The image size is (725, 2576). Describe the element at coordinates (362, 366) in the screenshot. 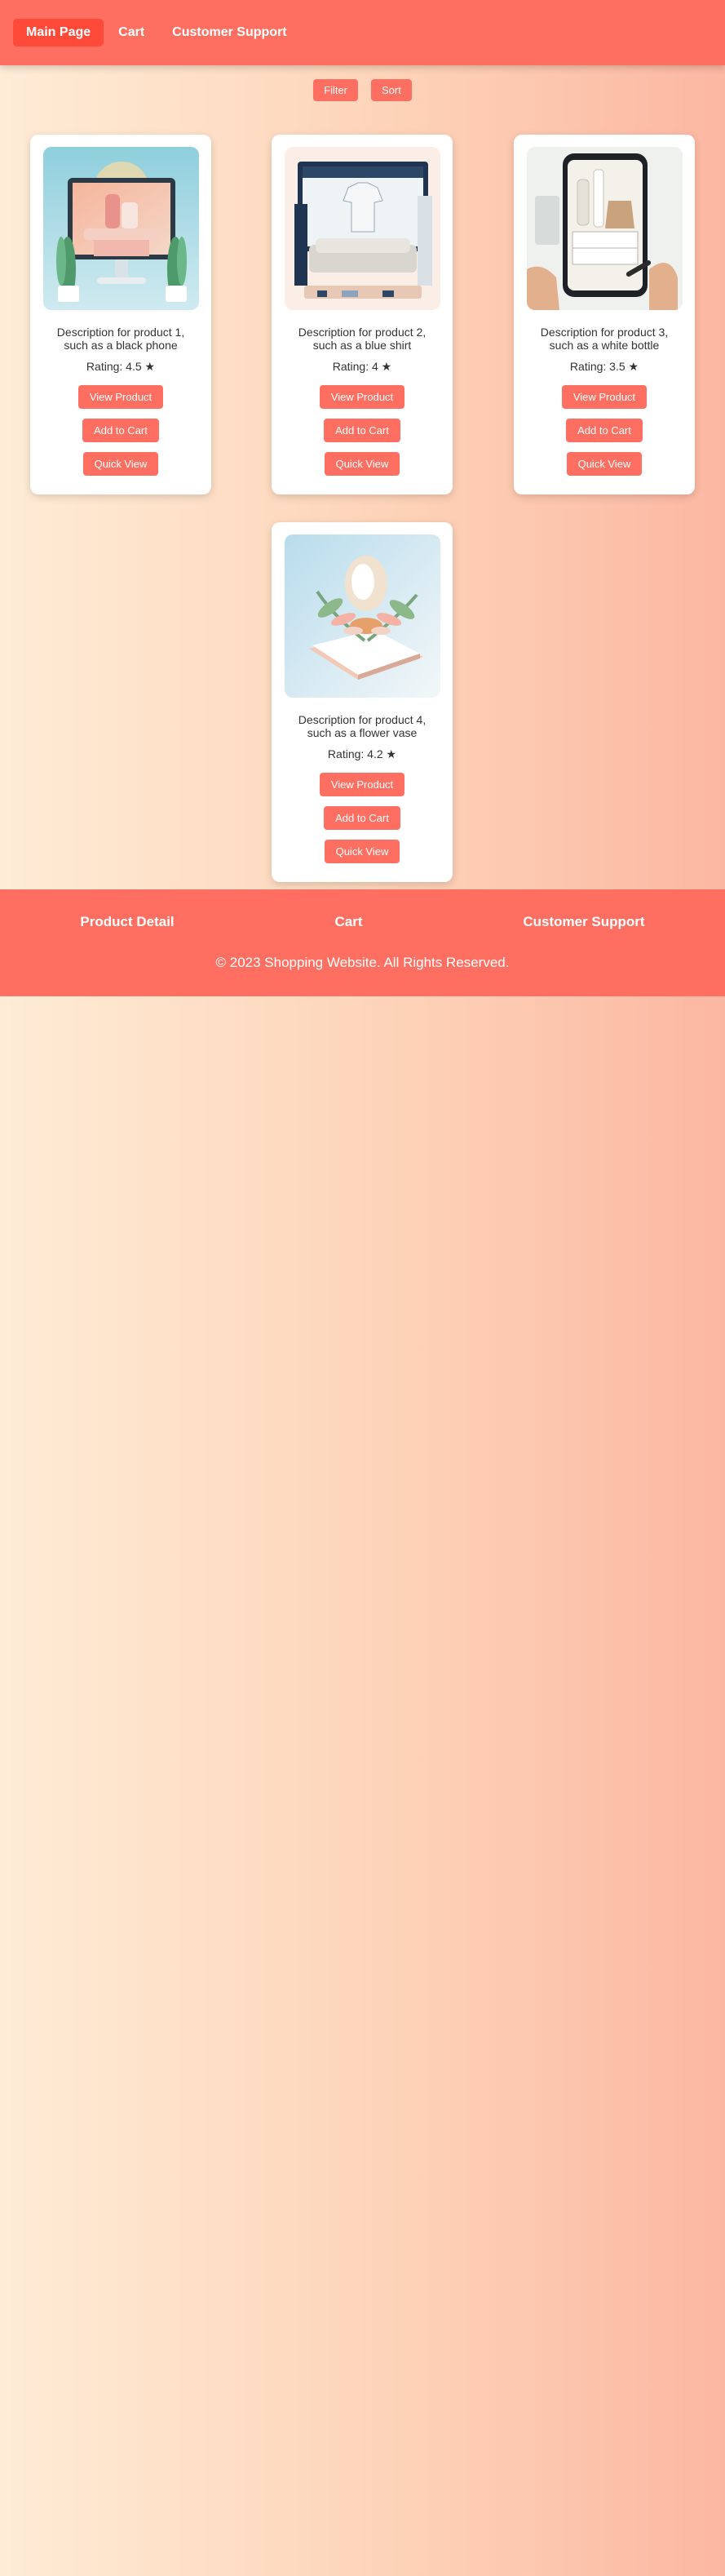

I see `product-rating: Rating: 4 ★` at that location.